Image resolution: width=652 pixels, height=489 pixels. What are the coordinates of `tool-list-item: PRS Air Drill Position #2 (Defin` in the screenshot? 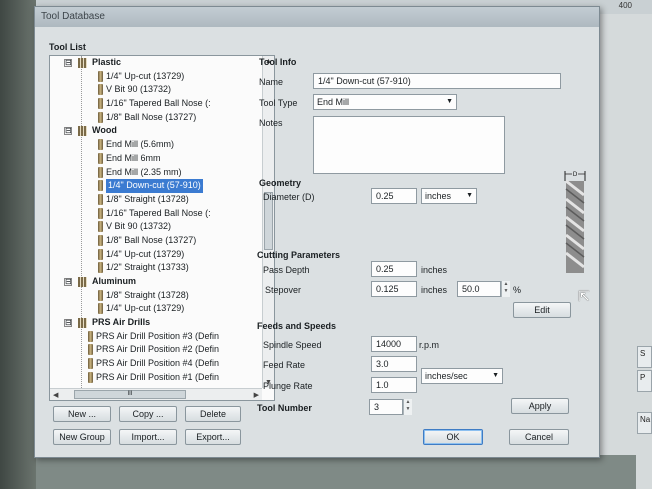 It's located at (156, 350).